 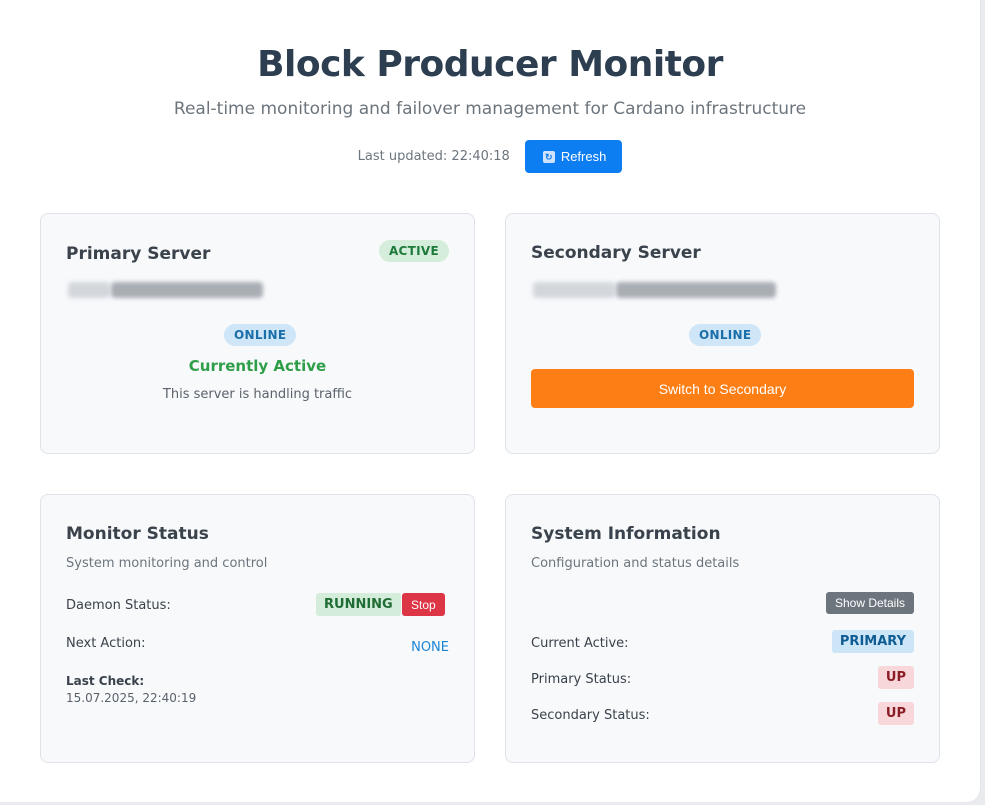 What do you see at coordinates (626, 534) in the screenshot?
I see `system-information-title: System Information` at bounding box center [626, 534].